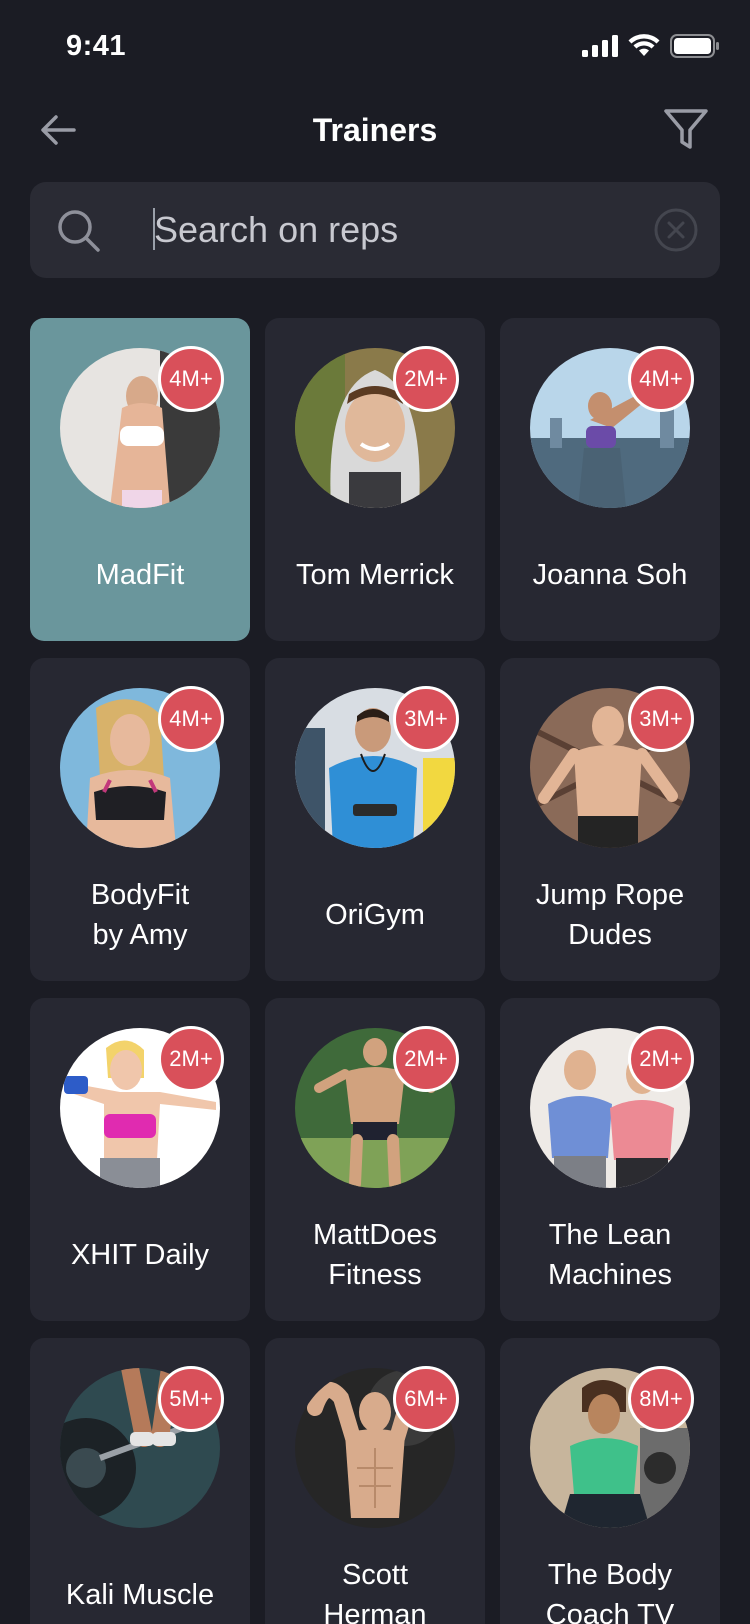 This screenshot has width=750, height=1624. I want to click on page-title: Trainers, so click(375, 130).